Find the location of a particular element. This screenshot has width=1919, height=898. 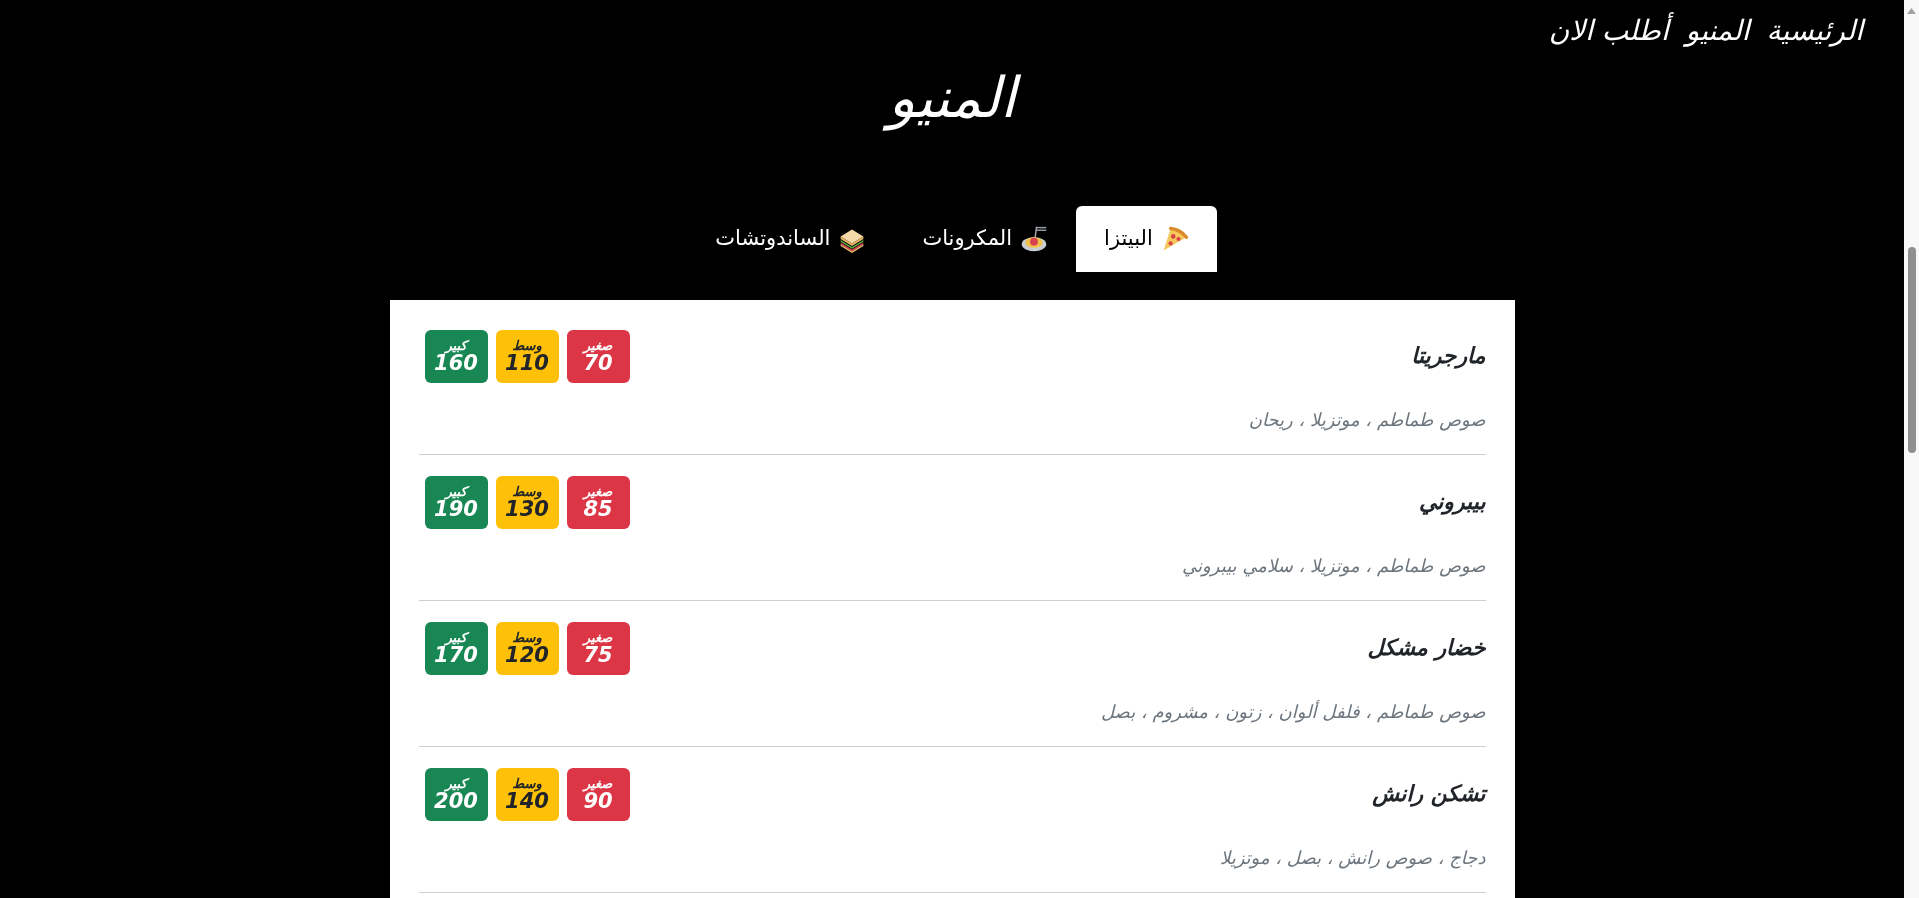

price-value: 130 is located at coordinates (527, 509).